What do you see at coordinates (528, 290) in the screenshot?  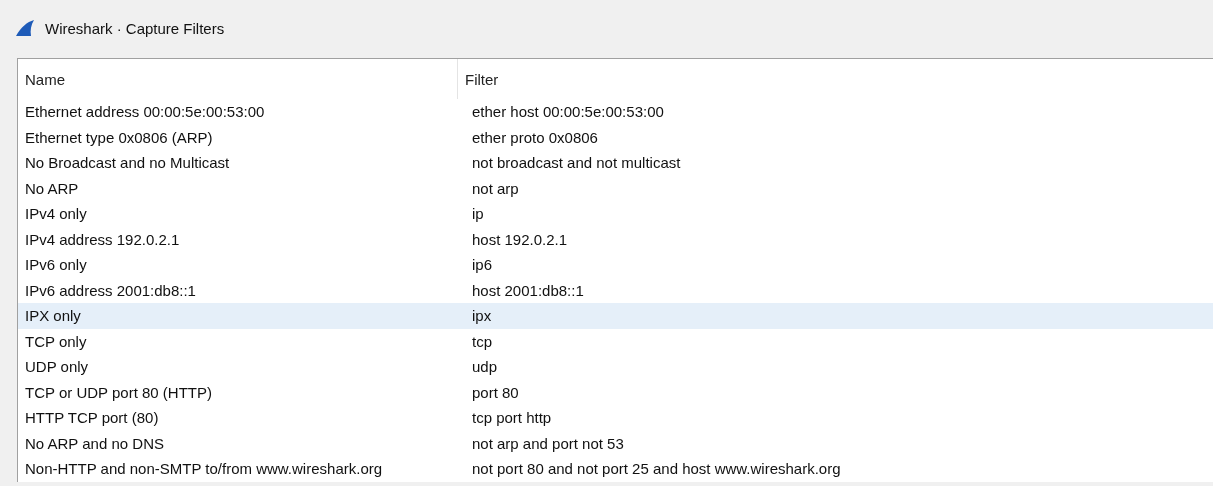 I see `table-cell-text: host 2001:db8::1` at bounding box center [528, 290].